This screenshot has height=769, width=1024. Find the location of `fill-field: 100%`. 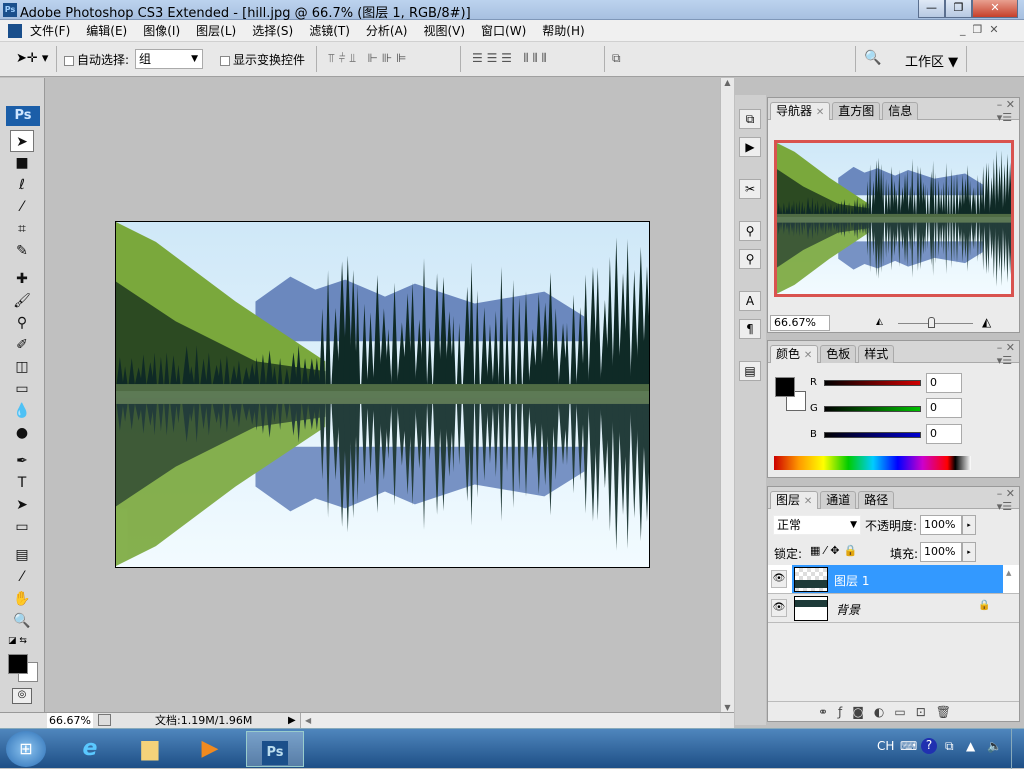

fill-field: 100% is located at coordinates (941, 552).